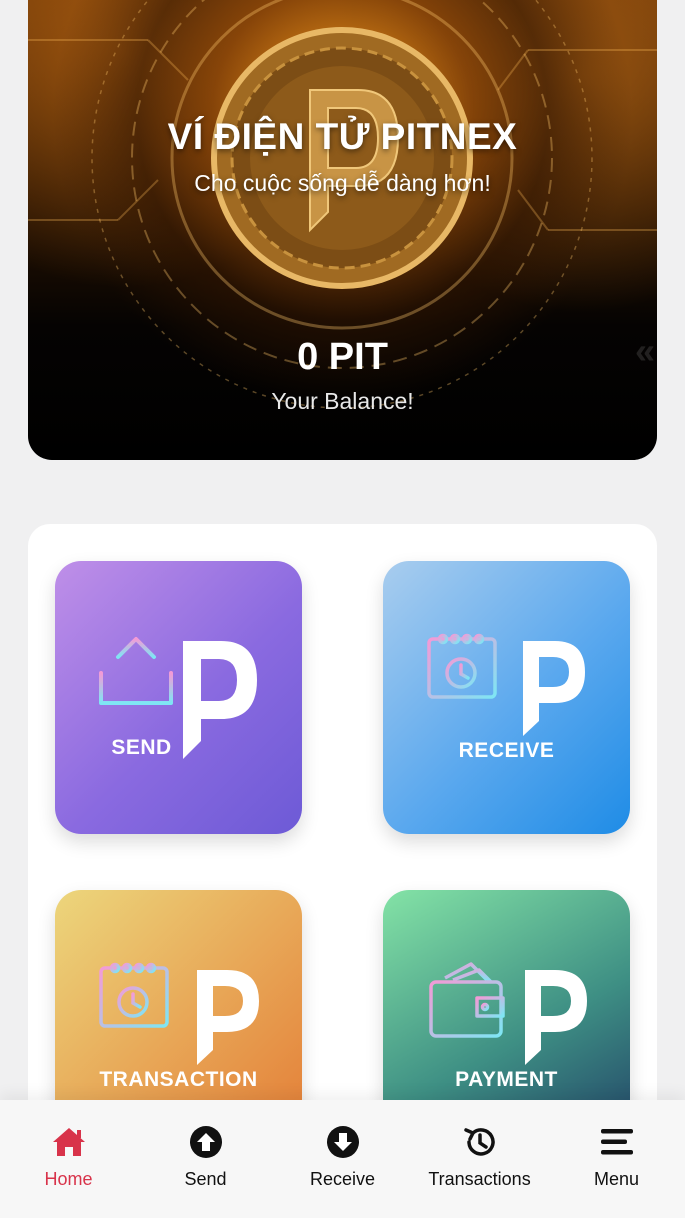 The image size is (685, 1218). What do you see at coordinates (205, 1159) in the screenshot?
I see `nav-send: Send` at bounding box center [205, 1159].